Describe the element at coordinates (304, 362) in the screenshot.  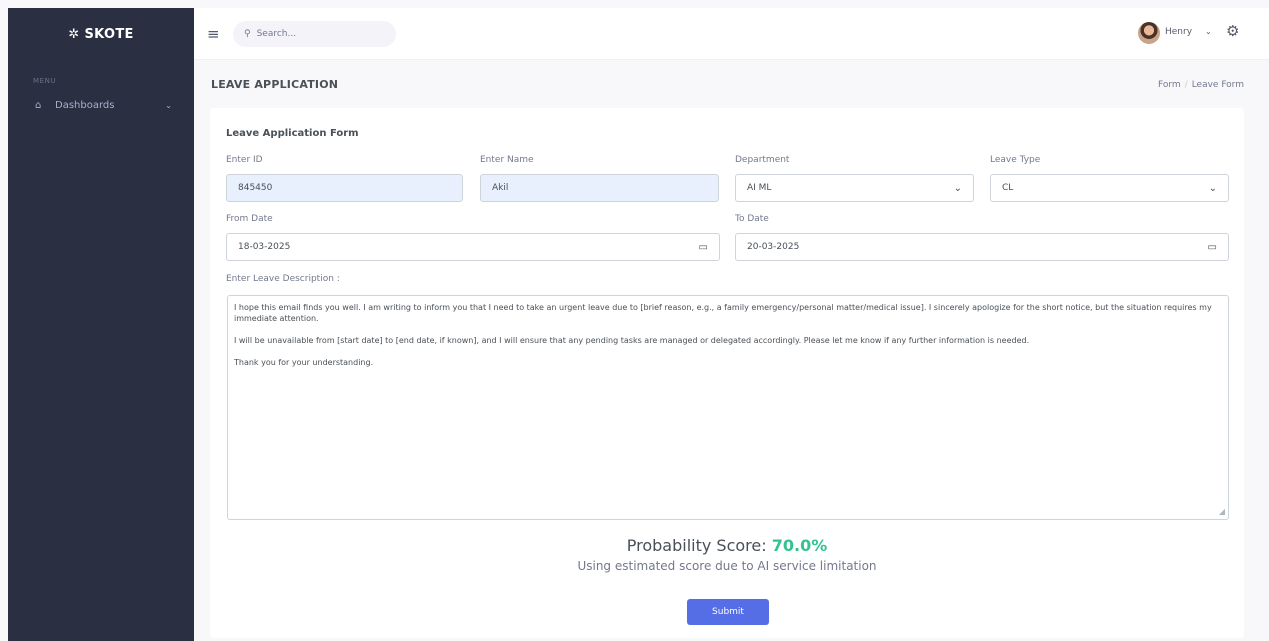
I see `description-paragraph: Thank you for your understanding.` at that location.